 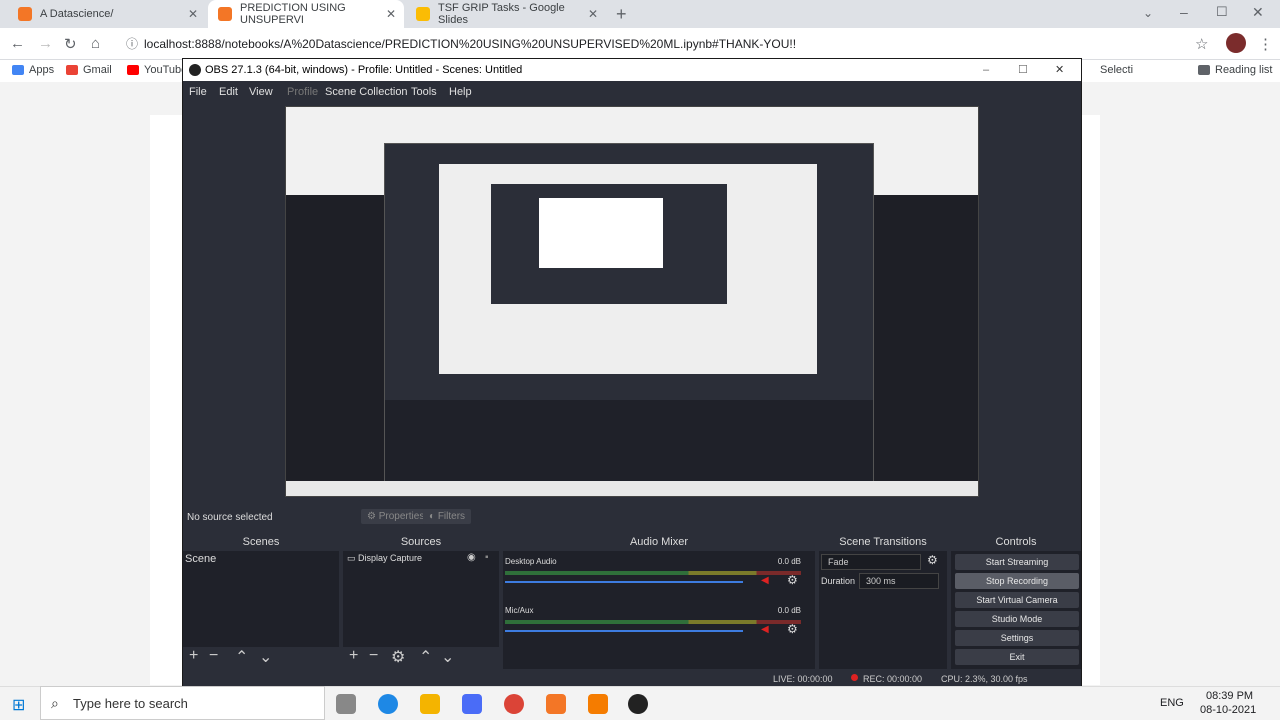 What do you see at coordinates (472, 704) in the screenshot?
I see `zoom-icon` at bounding box center [472, 704].